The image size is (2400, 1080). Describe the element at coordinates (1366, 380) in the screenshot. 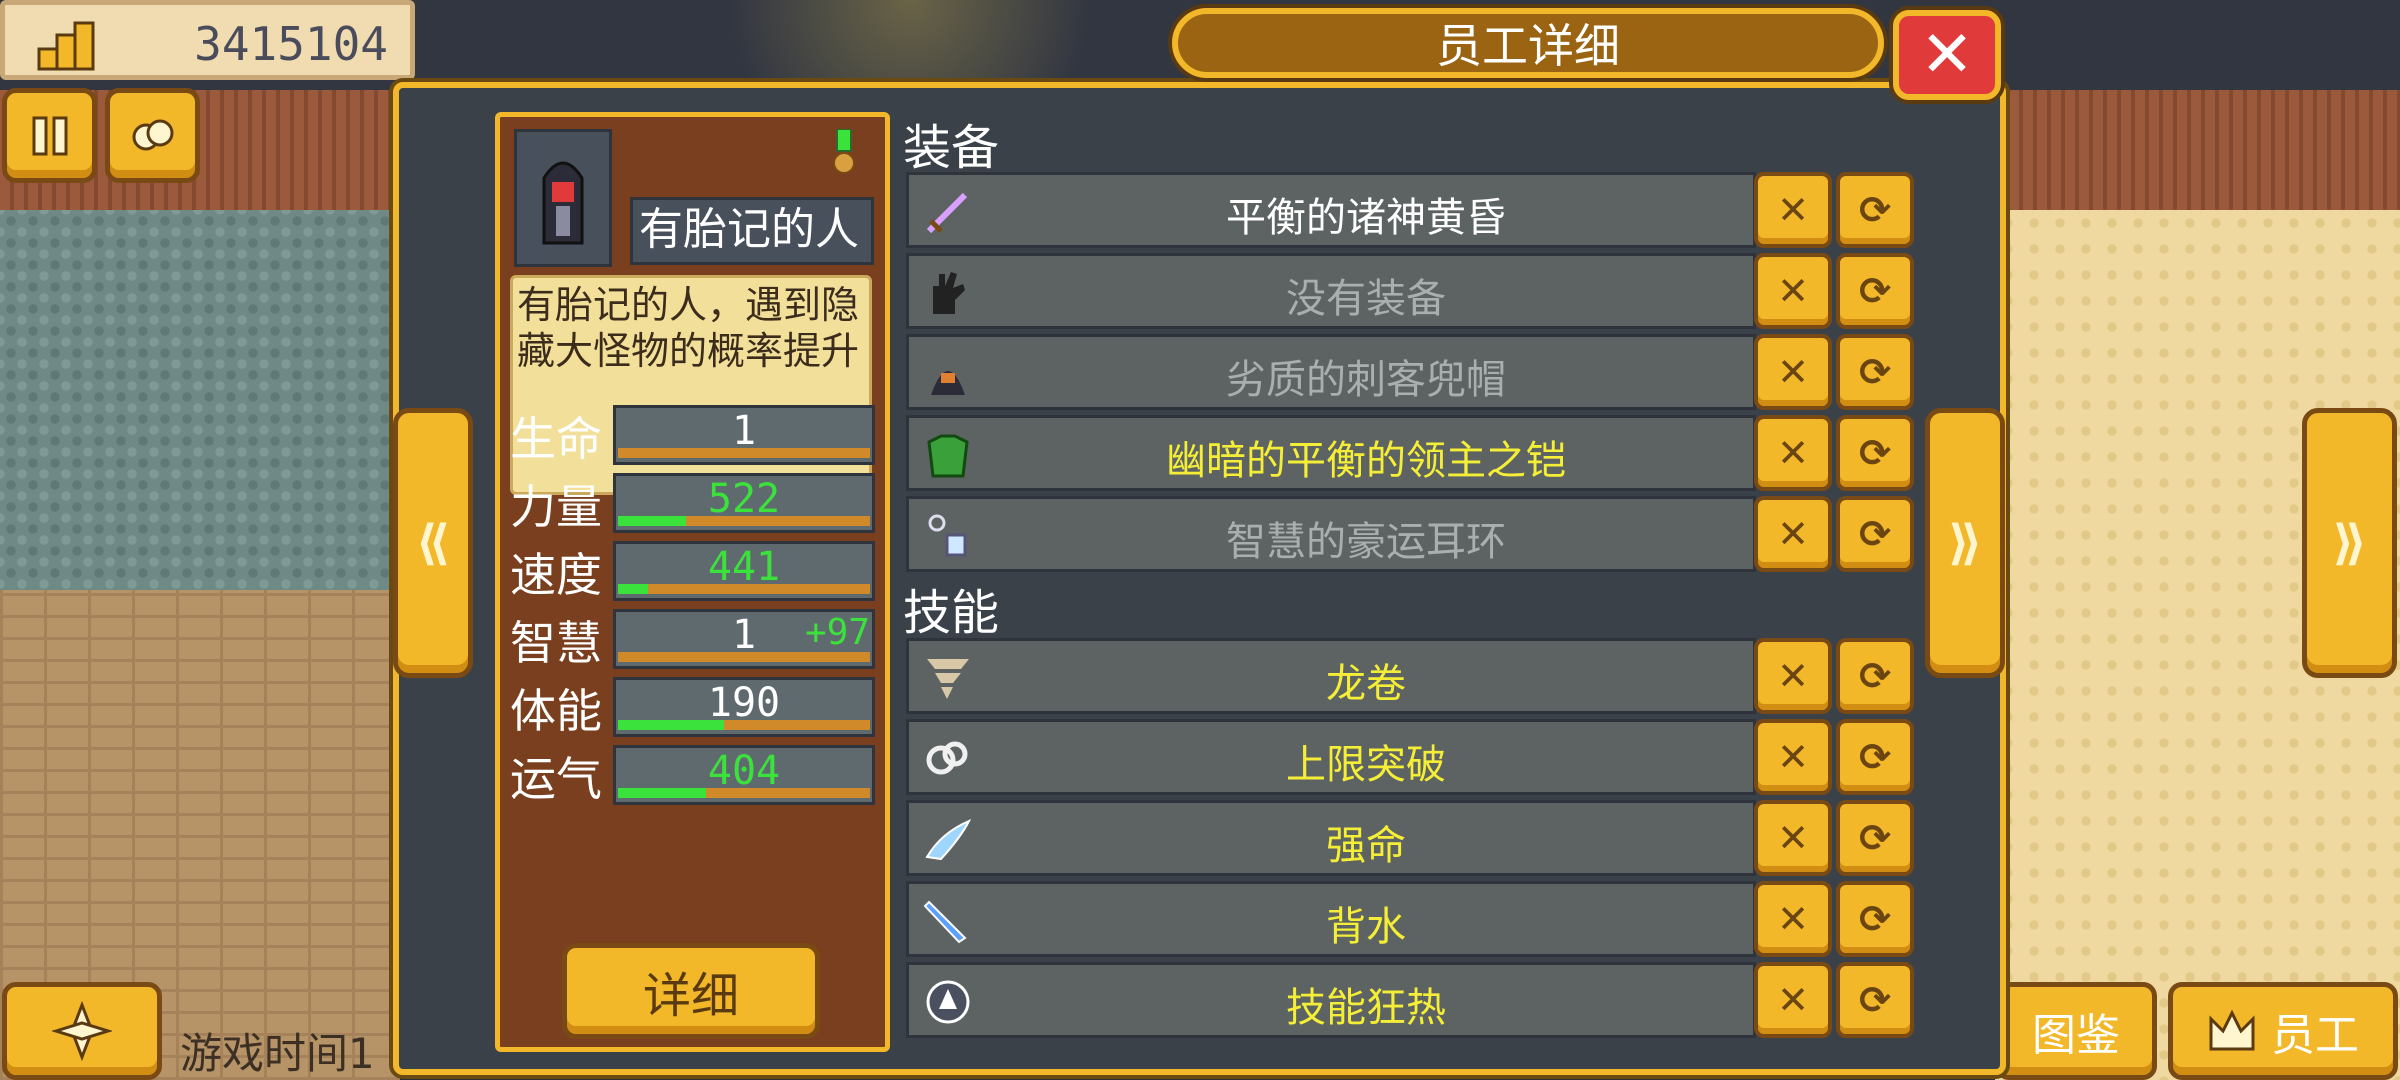

I see `equipment-name: 劣质的刺客兜帽` at that location.